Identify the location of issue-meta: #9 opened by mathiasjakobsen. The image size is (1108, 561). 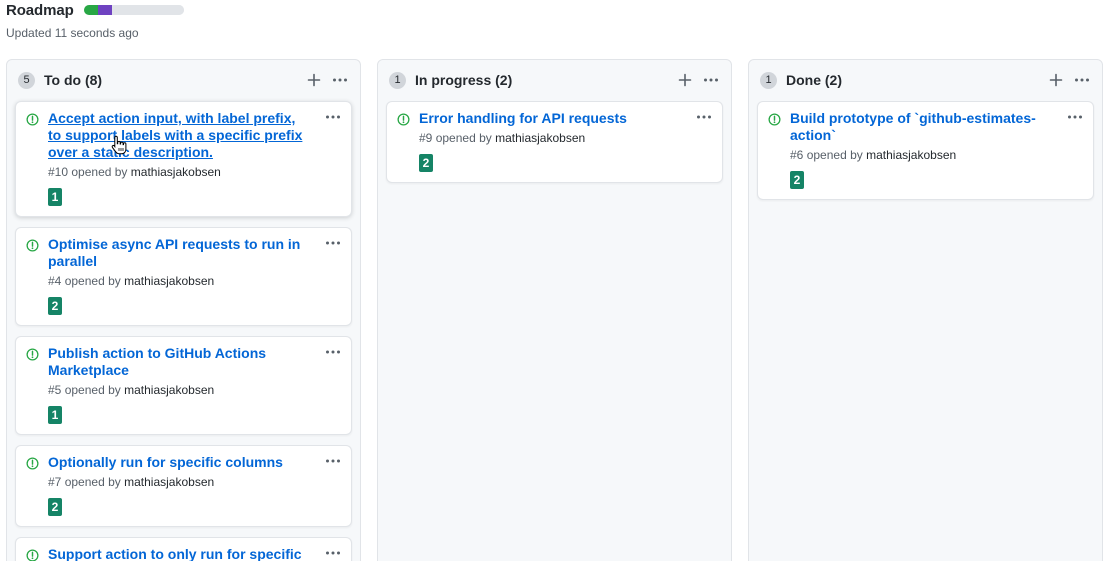
(565, 138).